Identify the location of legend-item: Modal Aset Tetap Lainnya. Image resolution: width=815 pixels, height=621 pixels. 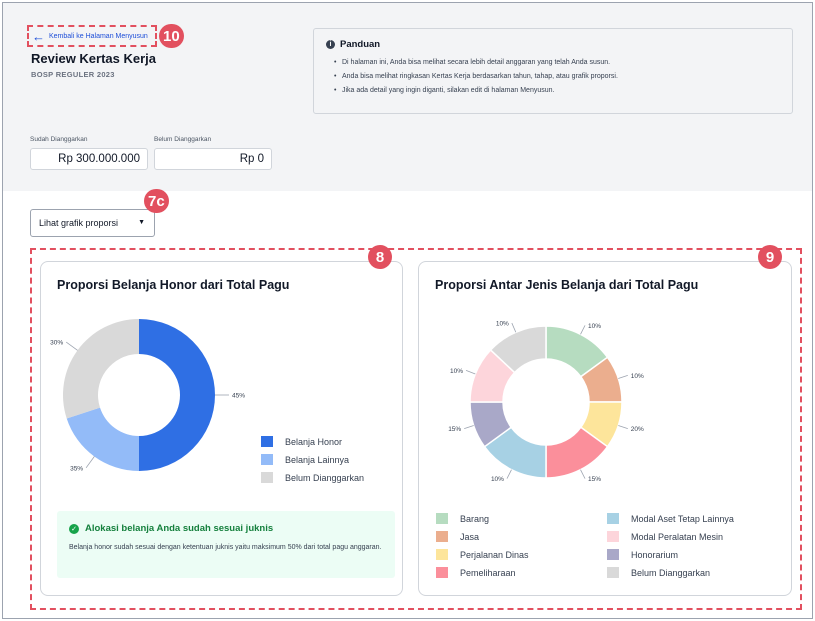
(670, 518).